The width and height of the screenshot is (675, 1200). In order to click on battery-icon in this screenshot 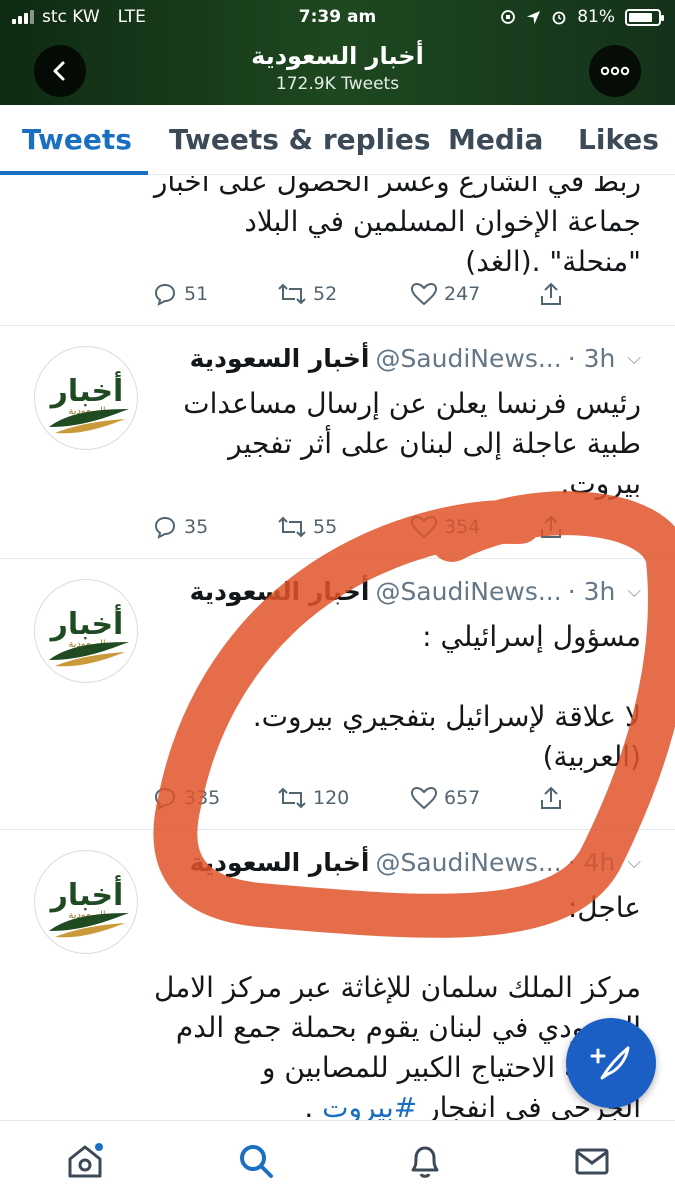, I will do `click(644, 17)`.